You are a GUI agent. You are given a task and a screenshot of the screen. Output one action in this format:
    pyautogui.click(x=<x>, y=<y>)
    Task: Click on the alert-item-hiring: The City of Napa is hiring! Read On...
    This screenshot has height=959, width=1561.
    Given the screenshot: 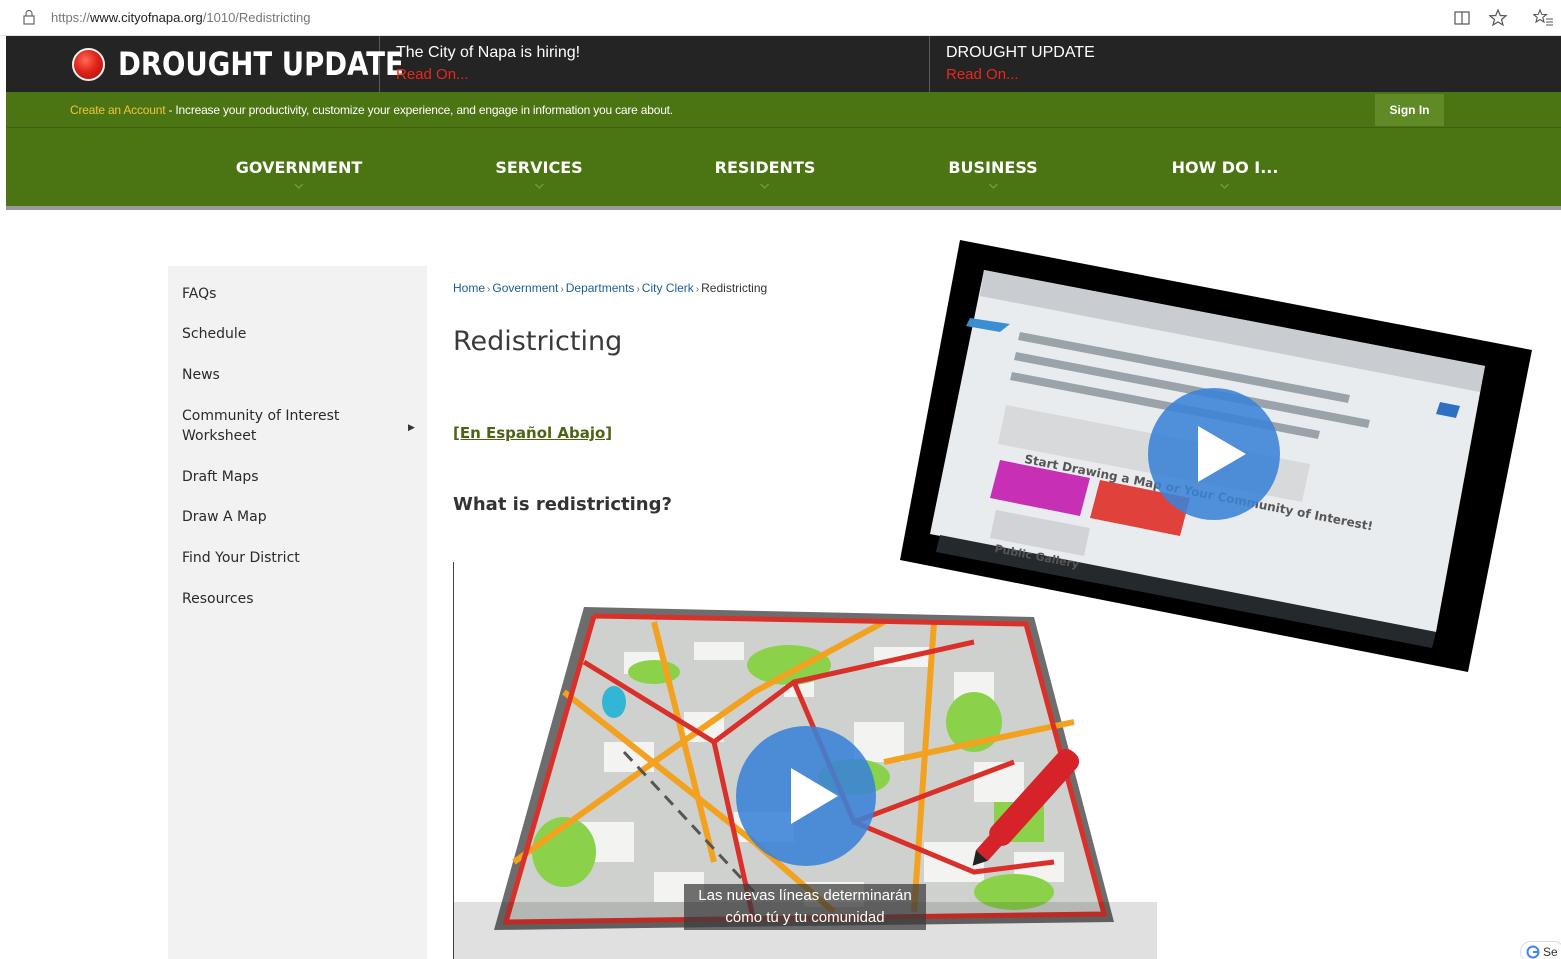 What is the action you would take?
    pyautogui.click(x=655, y=64)
    